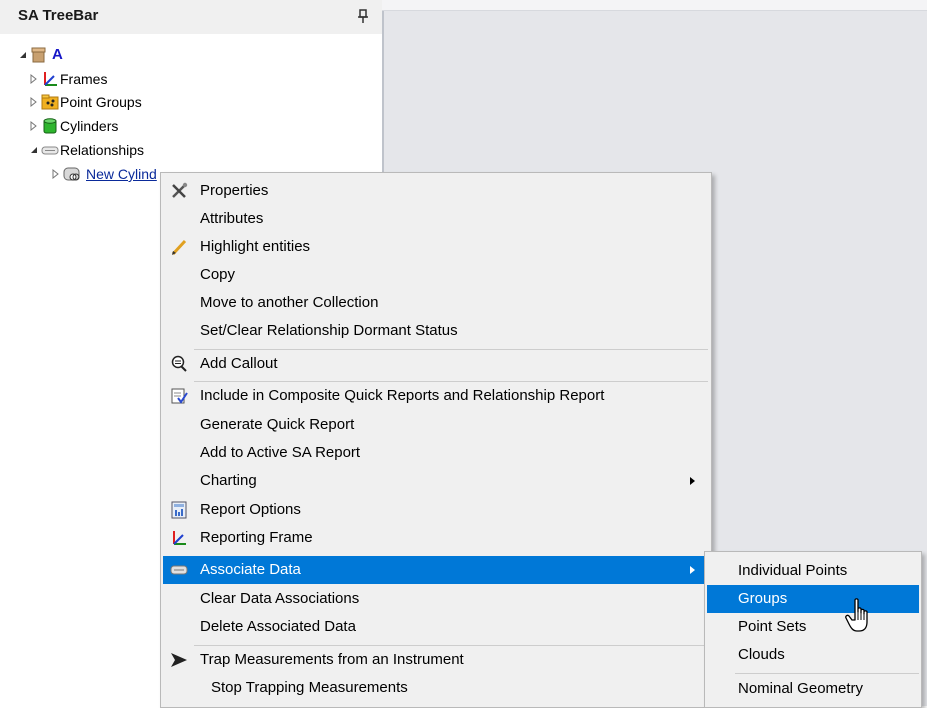 This screenshot has width=927, height=708. Describe the element at coordinates (436, 219) in the screenshot. I see `menu-item-attributes: Attributes` at that location.